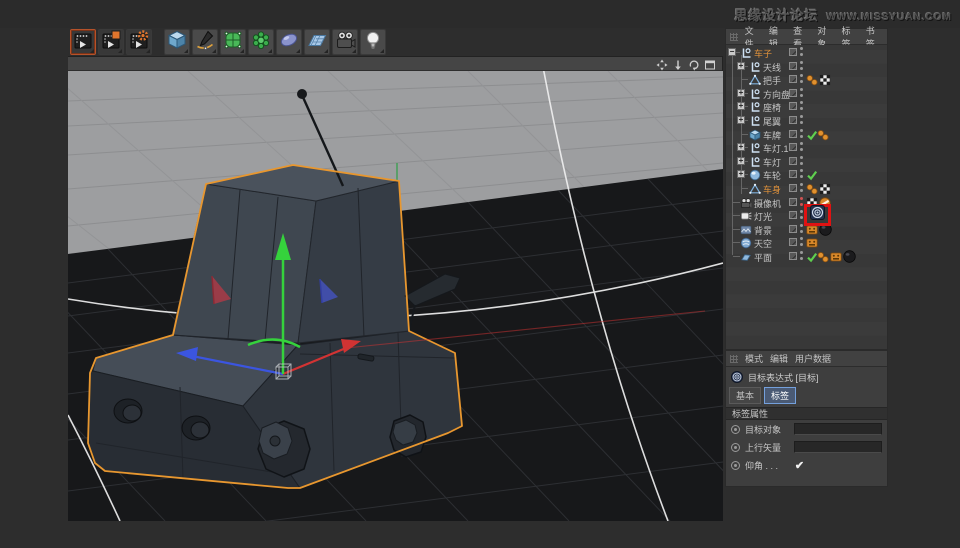  Describe the element at coordinates (806, 120) in the screenshot. I see `tree-row-5: + 尾翼` at that location.